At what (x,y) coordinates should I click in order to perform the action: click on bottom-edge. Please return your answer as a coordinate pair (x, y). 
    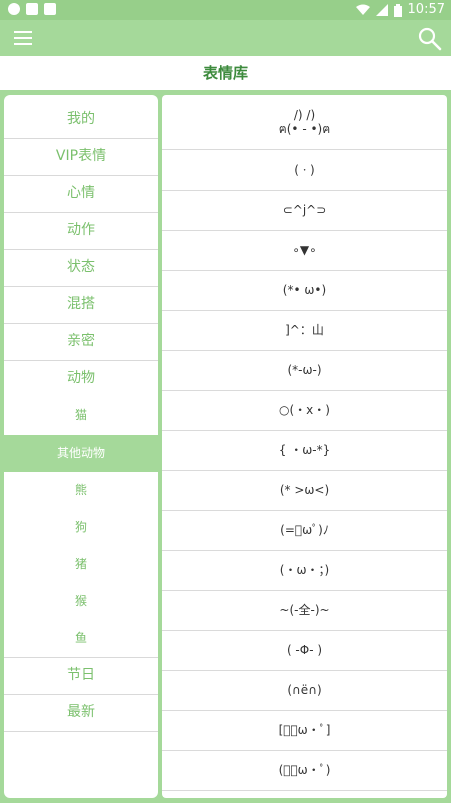
    Looking at the image, I should click on (225, 800).